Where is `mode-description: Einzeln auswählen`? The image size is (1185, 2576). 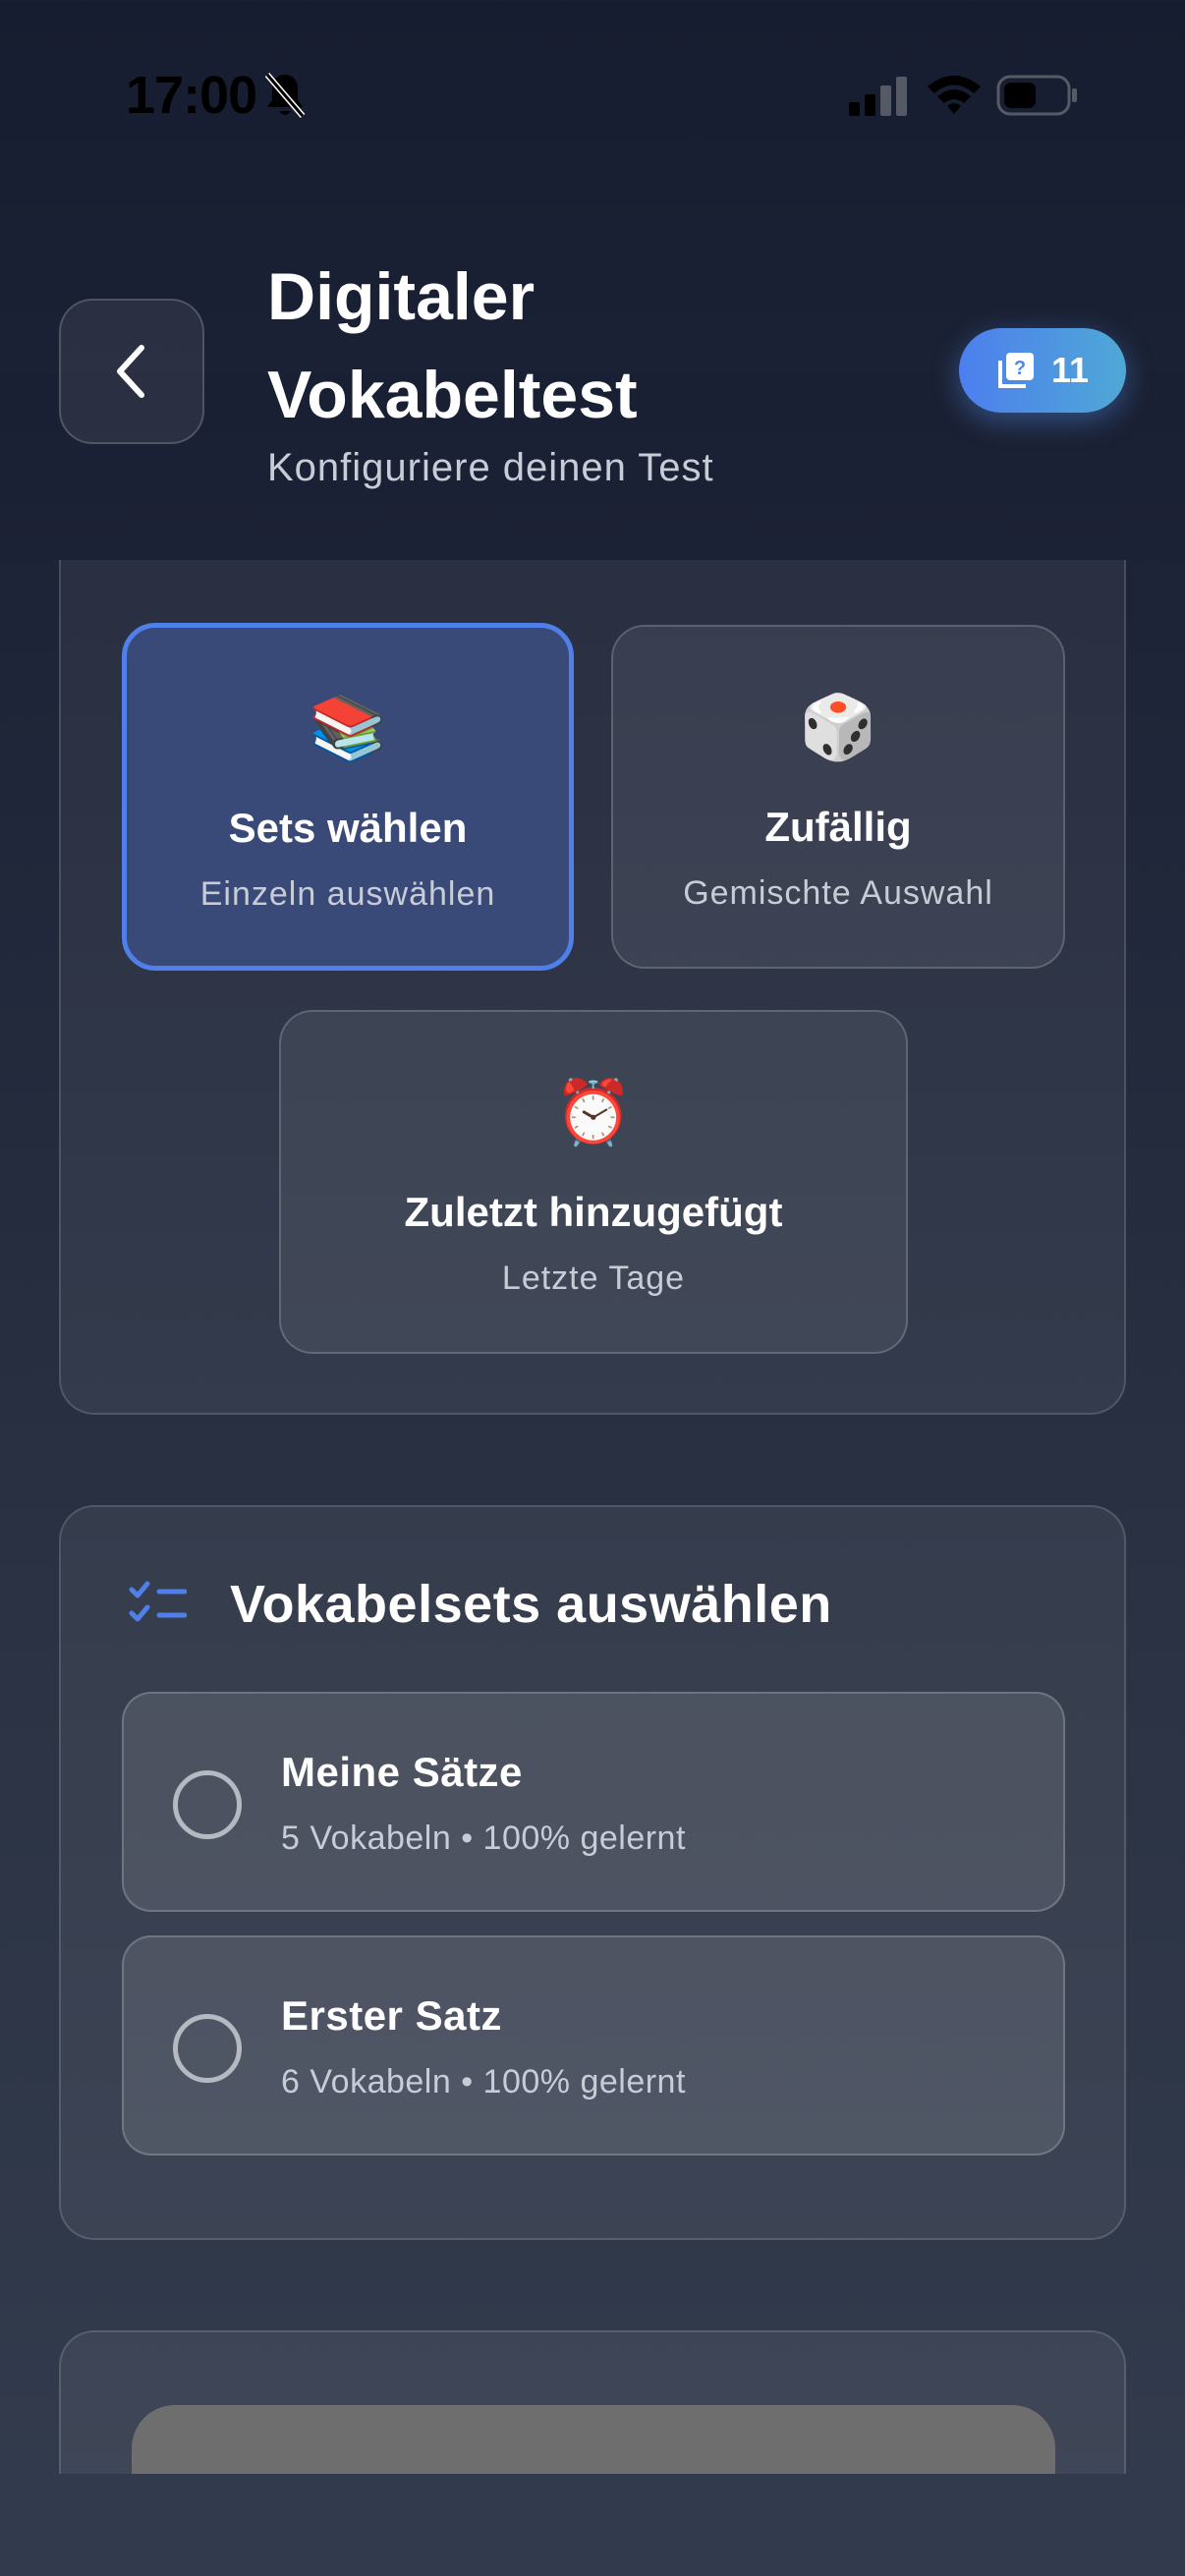
mode-description: Einzeln auswählen is located at coordinates (348, 894).